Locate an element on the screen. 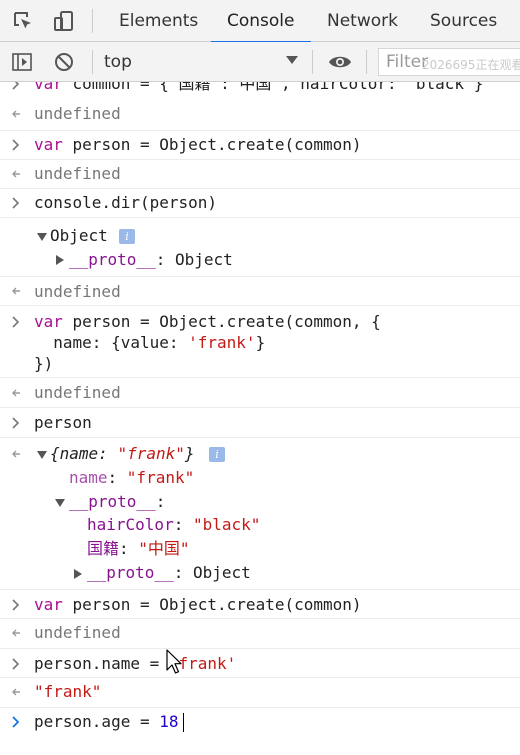 This screenshot has width=520, height=755. clear-console-icon is located at coordinates (64, 62).